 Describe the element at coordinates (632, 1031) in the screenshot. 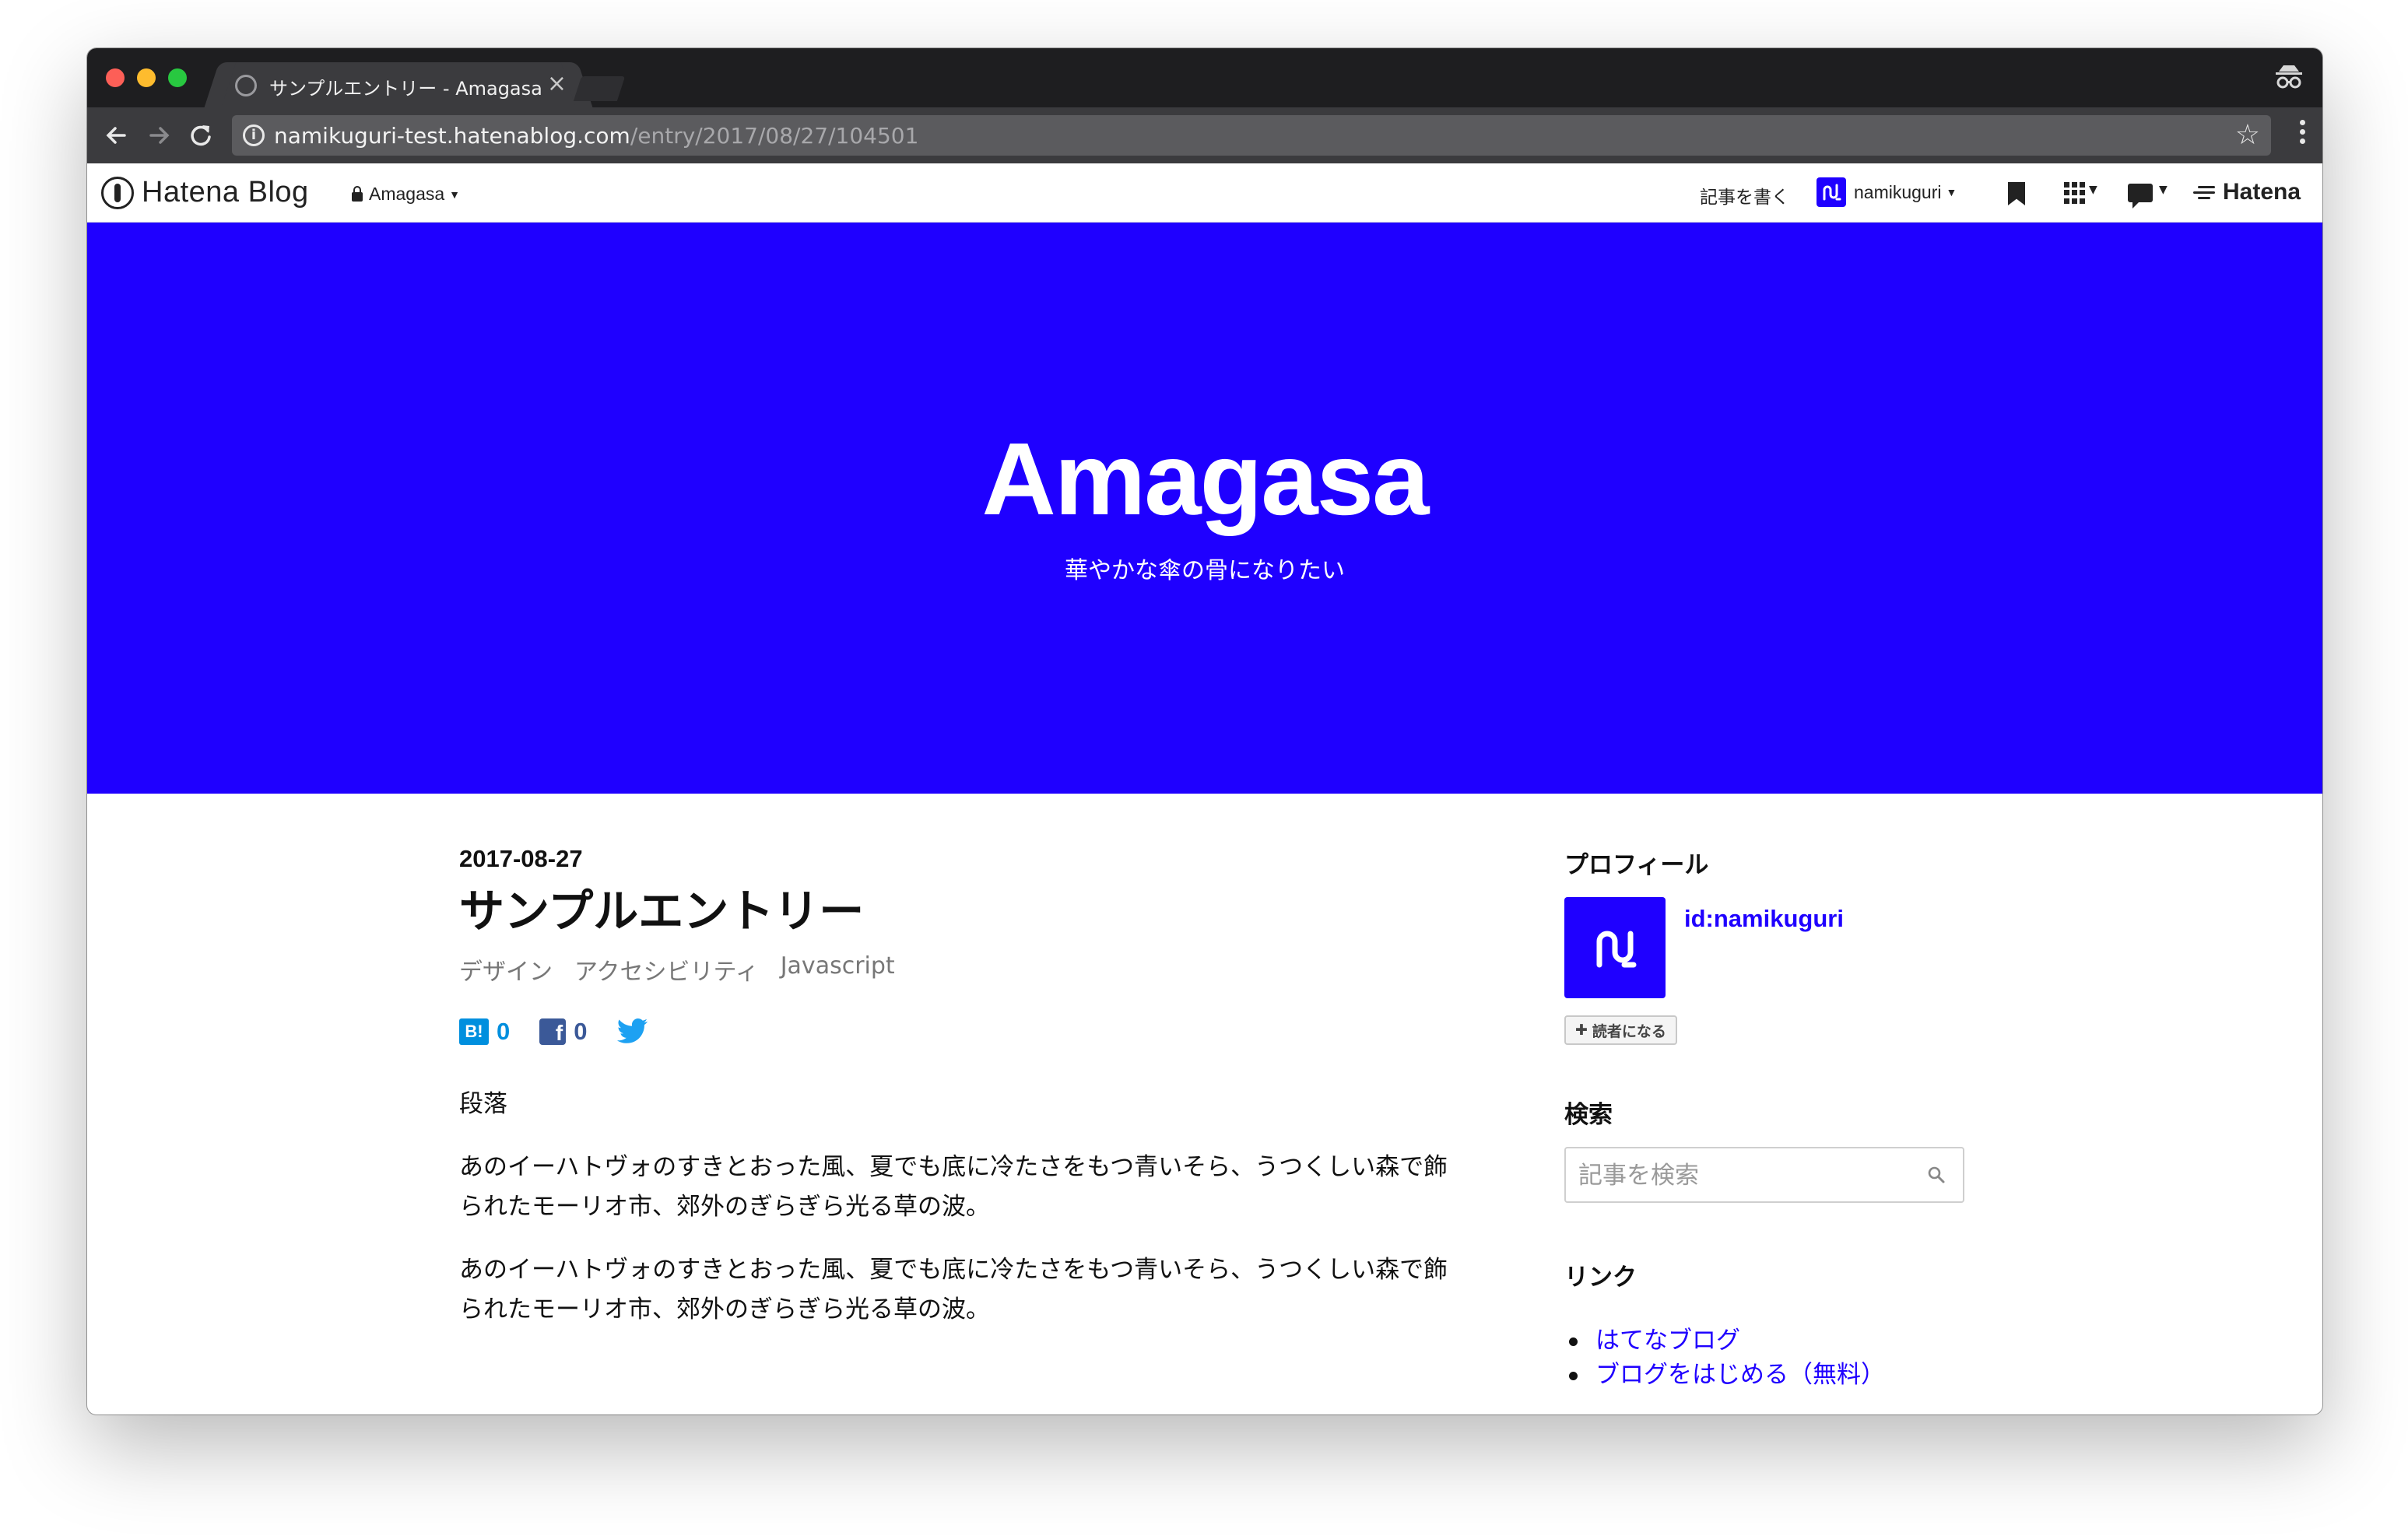

I see `twitter-share-button` at that location.